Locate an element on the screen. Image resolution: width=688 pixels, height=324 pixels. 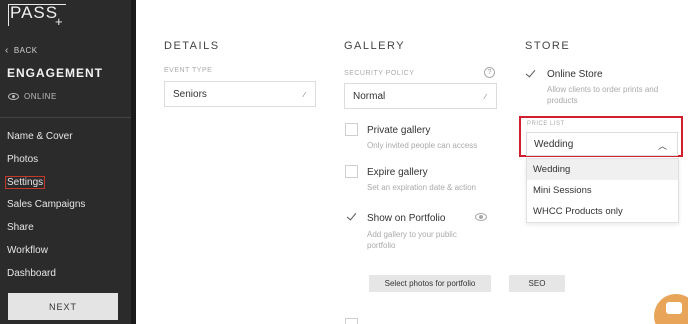
sidebar-item-photos: Photos is located at coordinates (46, 164).